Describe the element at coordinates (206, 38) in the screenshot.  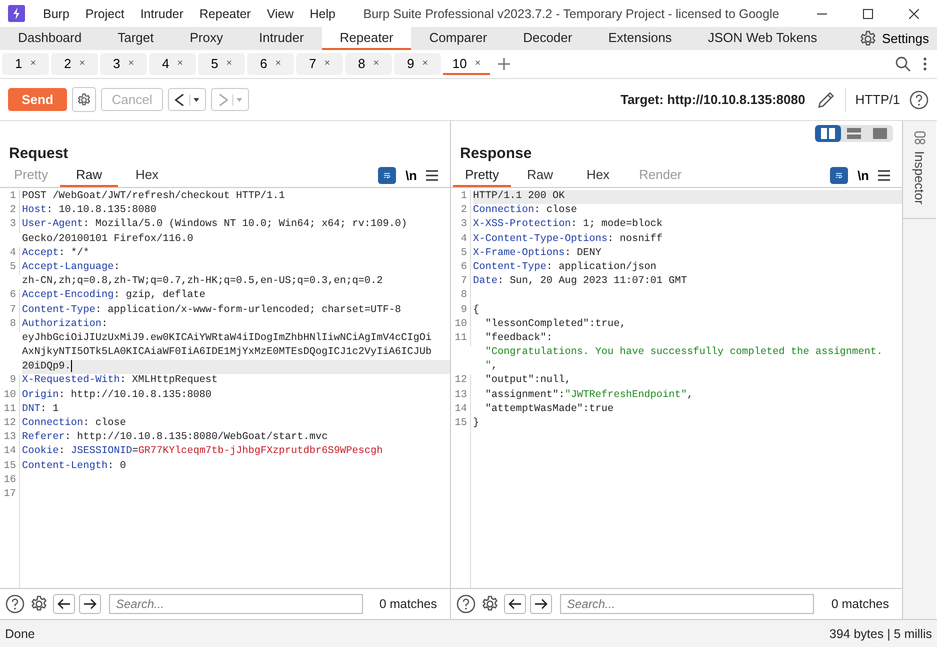
I see `tool-tab: Proxy` at that location.